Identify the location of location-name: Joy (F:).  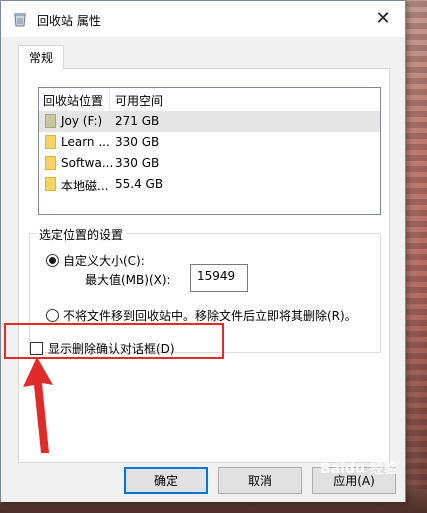
(82, 121).